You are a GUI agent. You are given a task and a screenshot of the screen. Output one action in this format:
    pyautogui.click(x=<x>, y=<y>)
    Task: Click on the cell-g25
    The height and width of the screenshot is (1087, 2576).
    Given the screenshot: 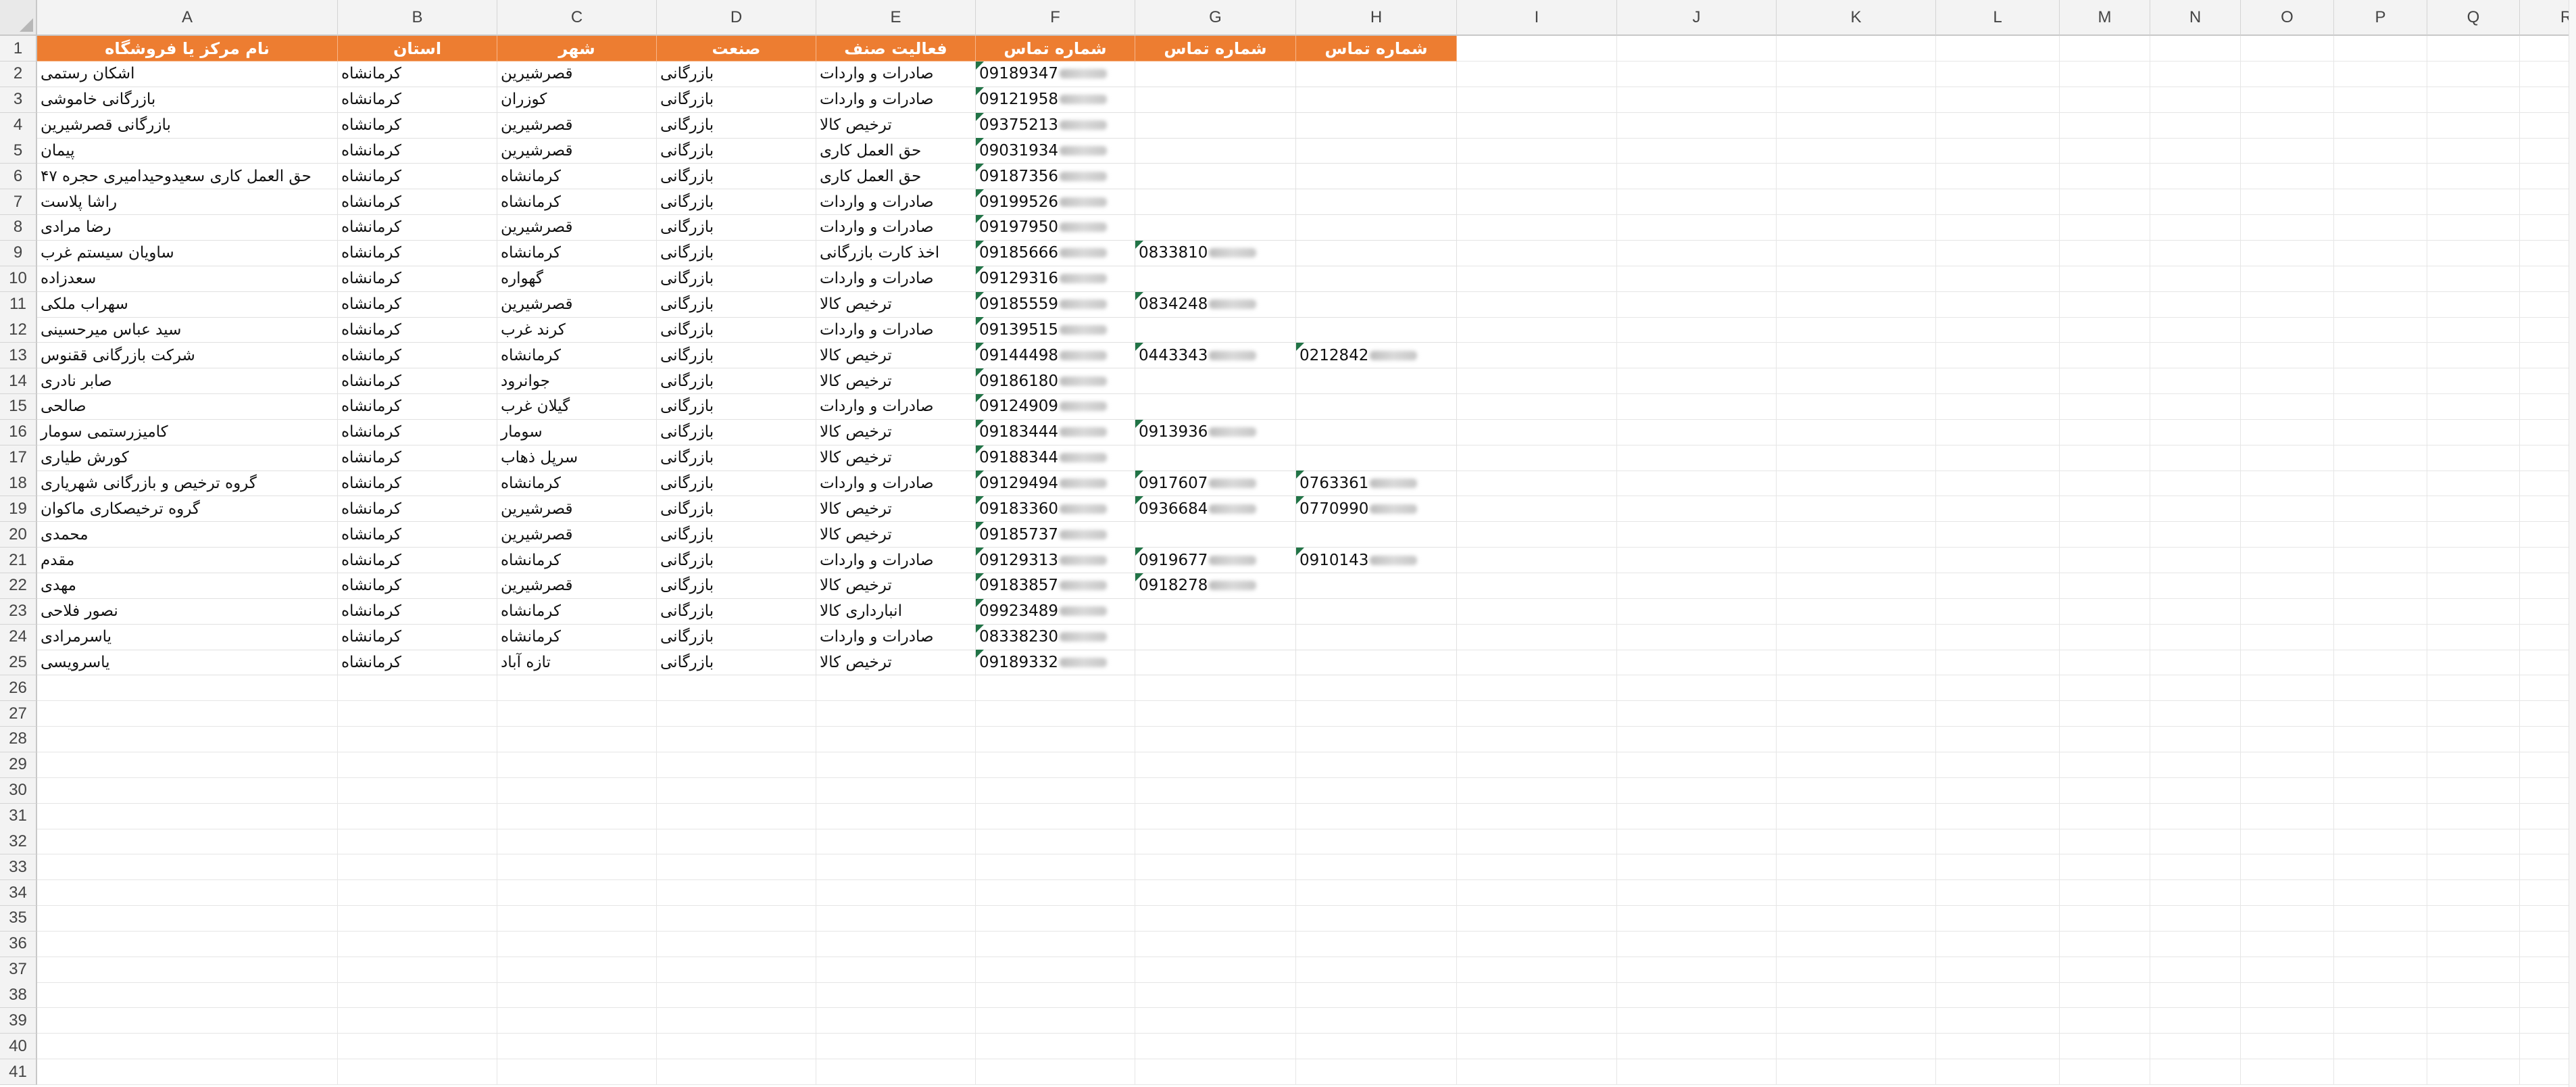 What is the action you would take?
    pyautogui.click(x=1216, y=663)
    